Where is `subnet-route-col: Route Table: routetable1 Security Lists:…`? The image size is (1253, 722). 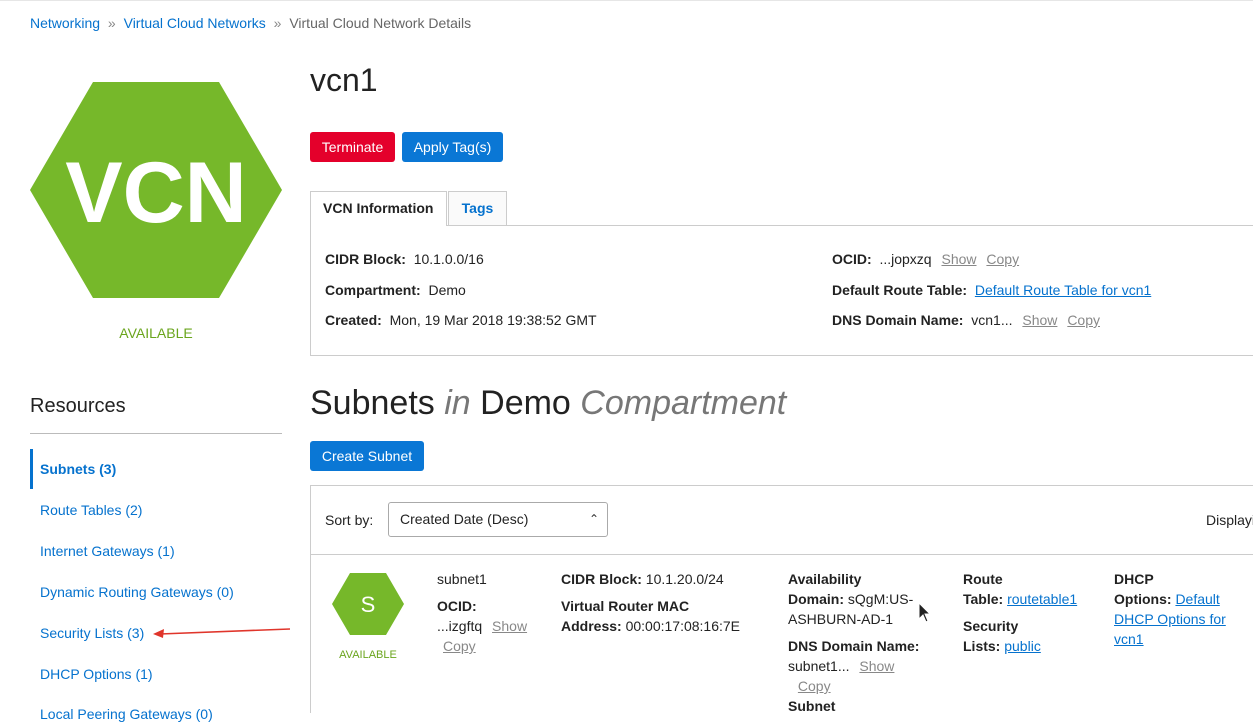
subnet-route-col: Route Table: routetable1 Security Lists:… is located at coordinates (1033, 612).